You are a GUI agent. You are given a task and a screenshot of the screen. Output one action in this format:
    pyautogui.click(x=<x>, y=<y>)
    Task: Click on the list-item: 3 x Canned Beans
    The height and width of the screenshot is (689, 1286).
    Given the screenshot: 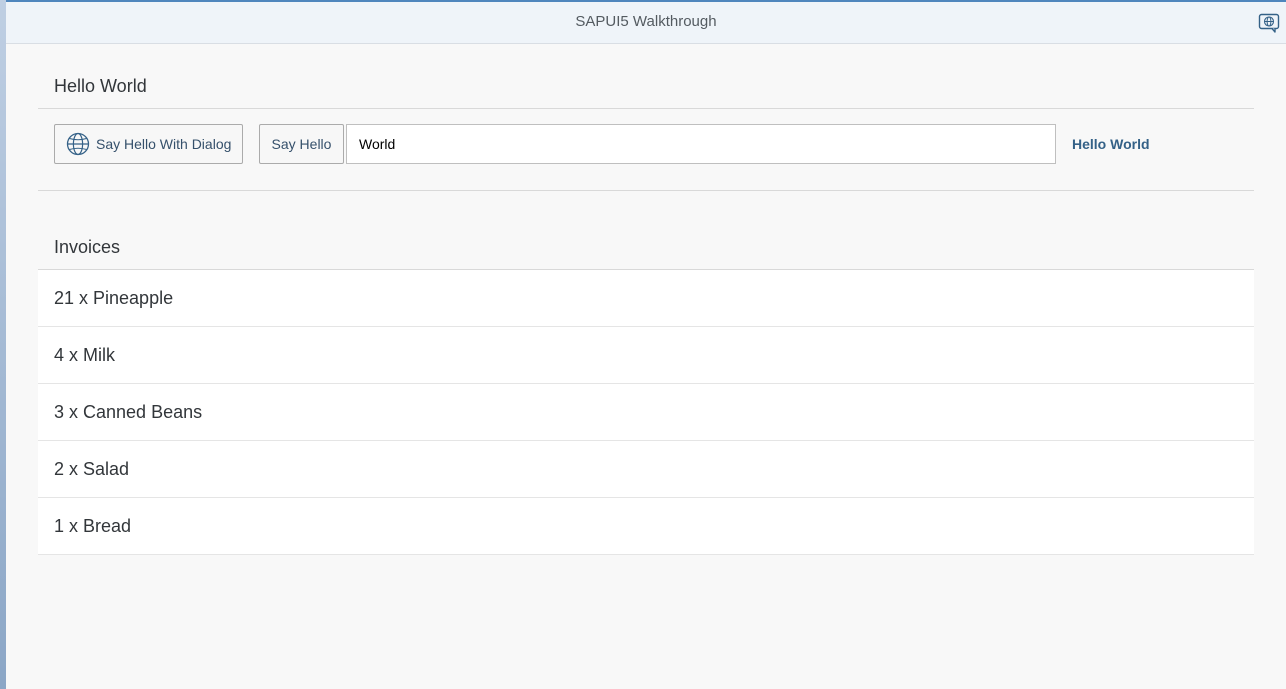 What is the action you would take?
    pyautogui.click(x=646, y=412)
    